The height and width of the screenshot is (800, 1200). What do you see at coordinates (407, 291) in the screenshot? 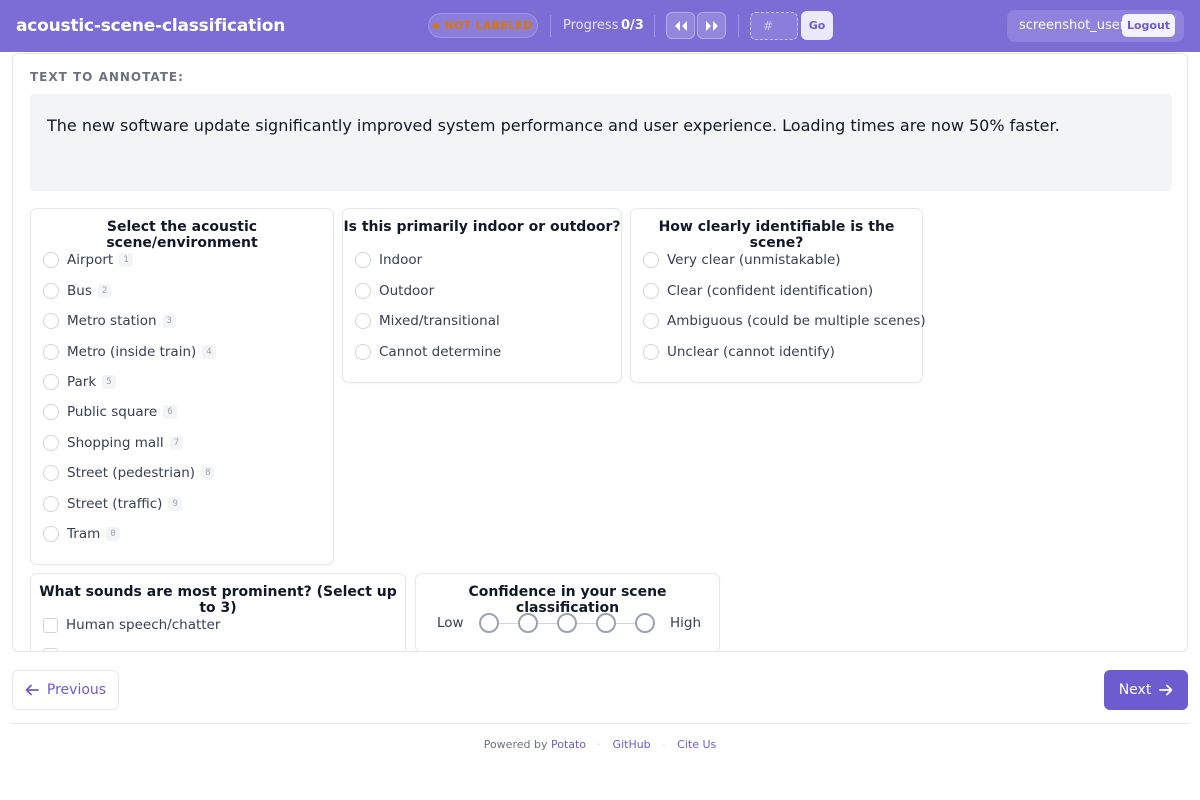
I see `option-label: Outdoor` at bounding box center [407, 291].